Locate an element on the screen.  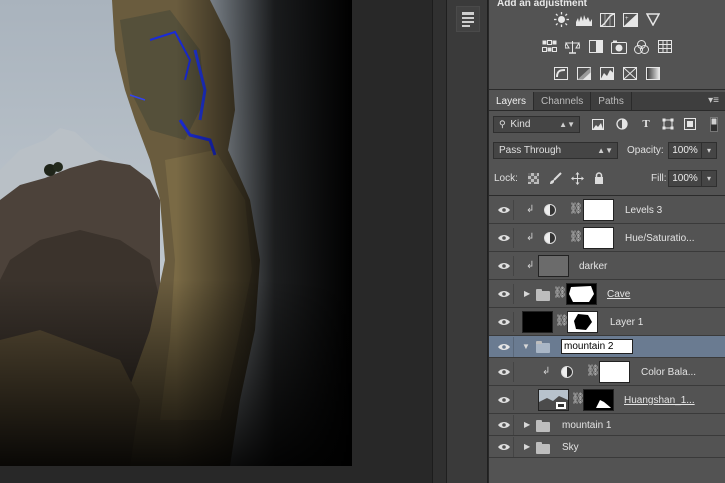
photo-filter-icon is located at coordinates (618, 46).